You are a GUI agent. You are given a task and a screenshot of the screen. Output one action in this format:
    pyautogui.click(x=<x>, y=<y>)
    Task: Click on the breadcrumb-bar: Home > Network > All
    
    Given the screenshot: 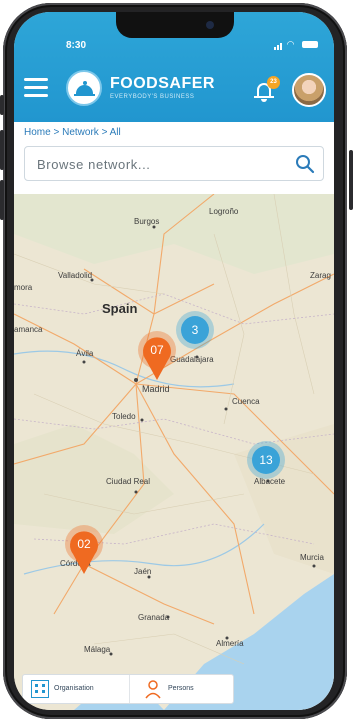 What is the action you would take?
    pyautogui.click(x=174, y=134)
    